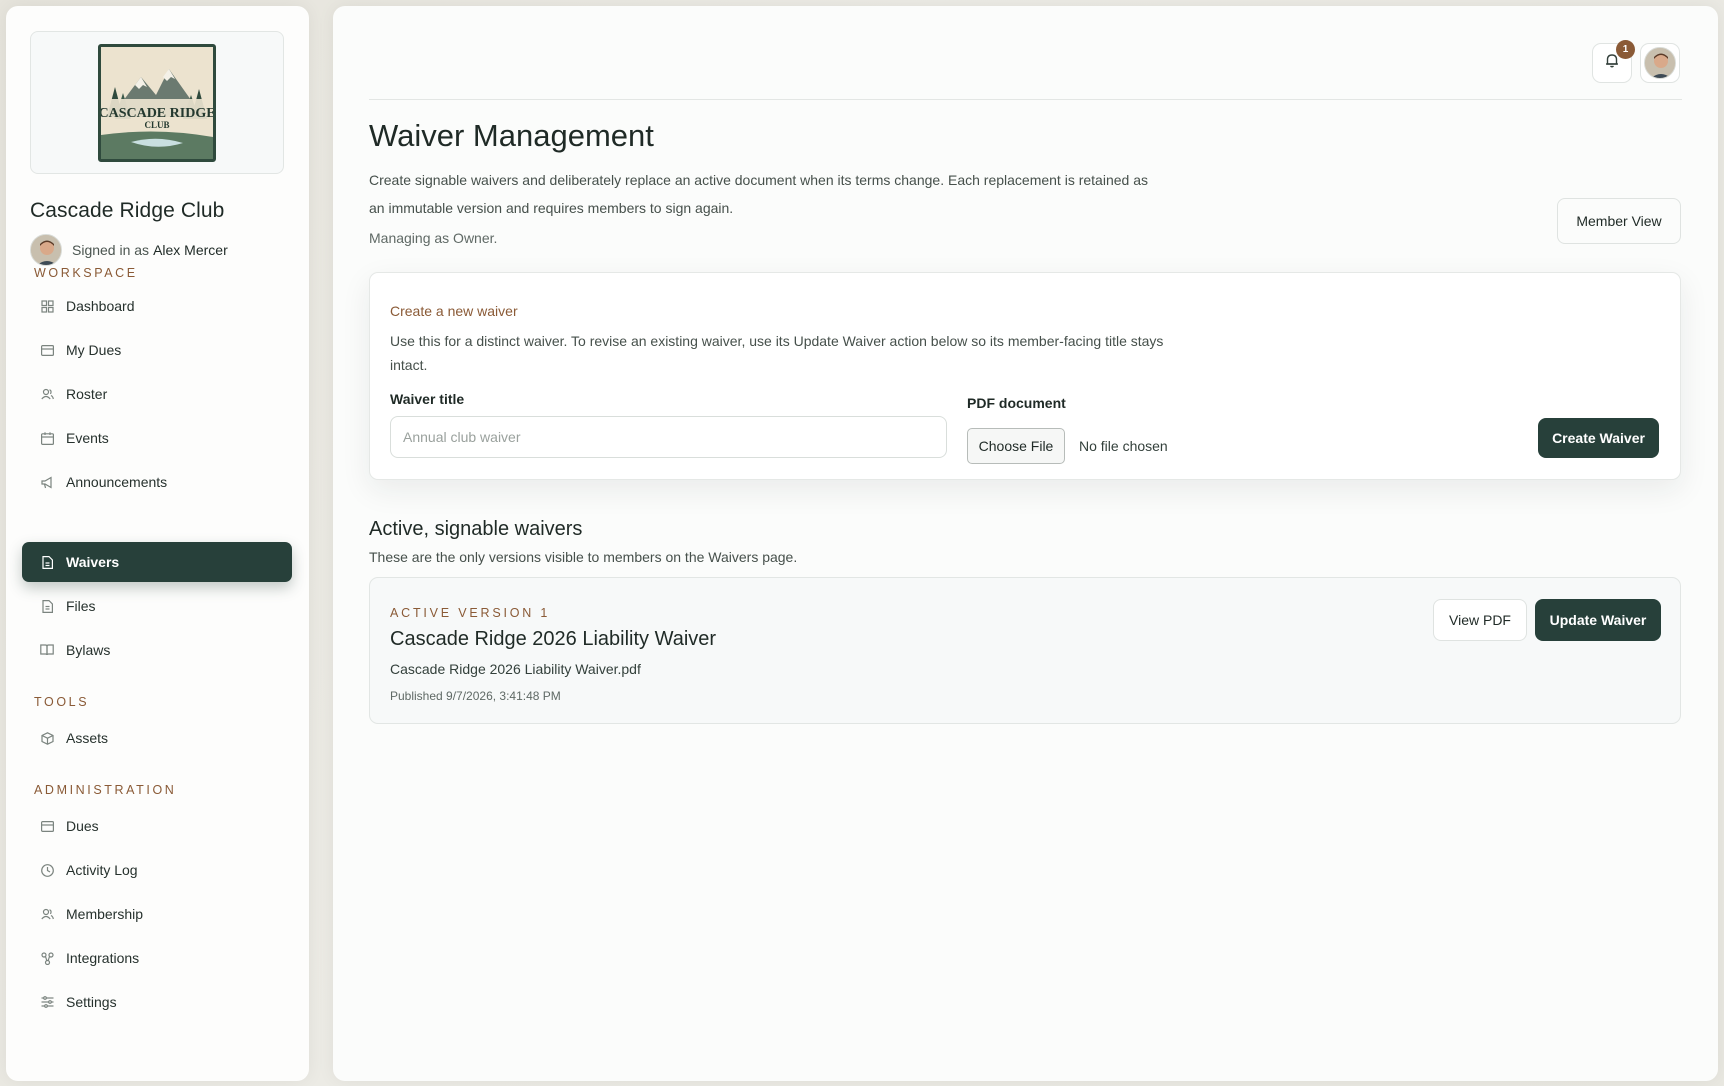  Describe the element at coordinates (47, 562) in the screenshot. I see `document-icon` at that location.